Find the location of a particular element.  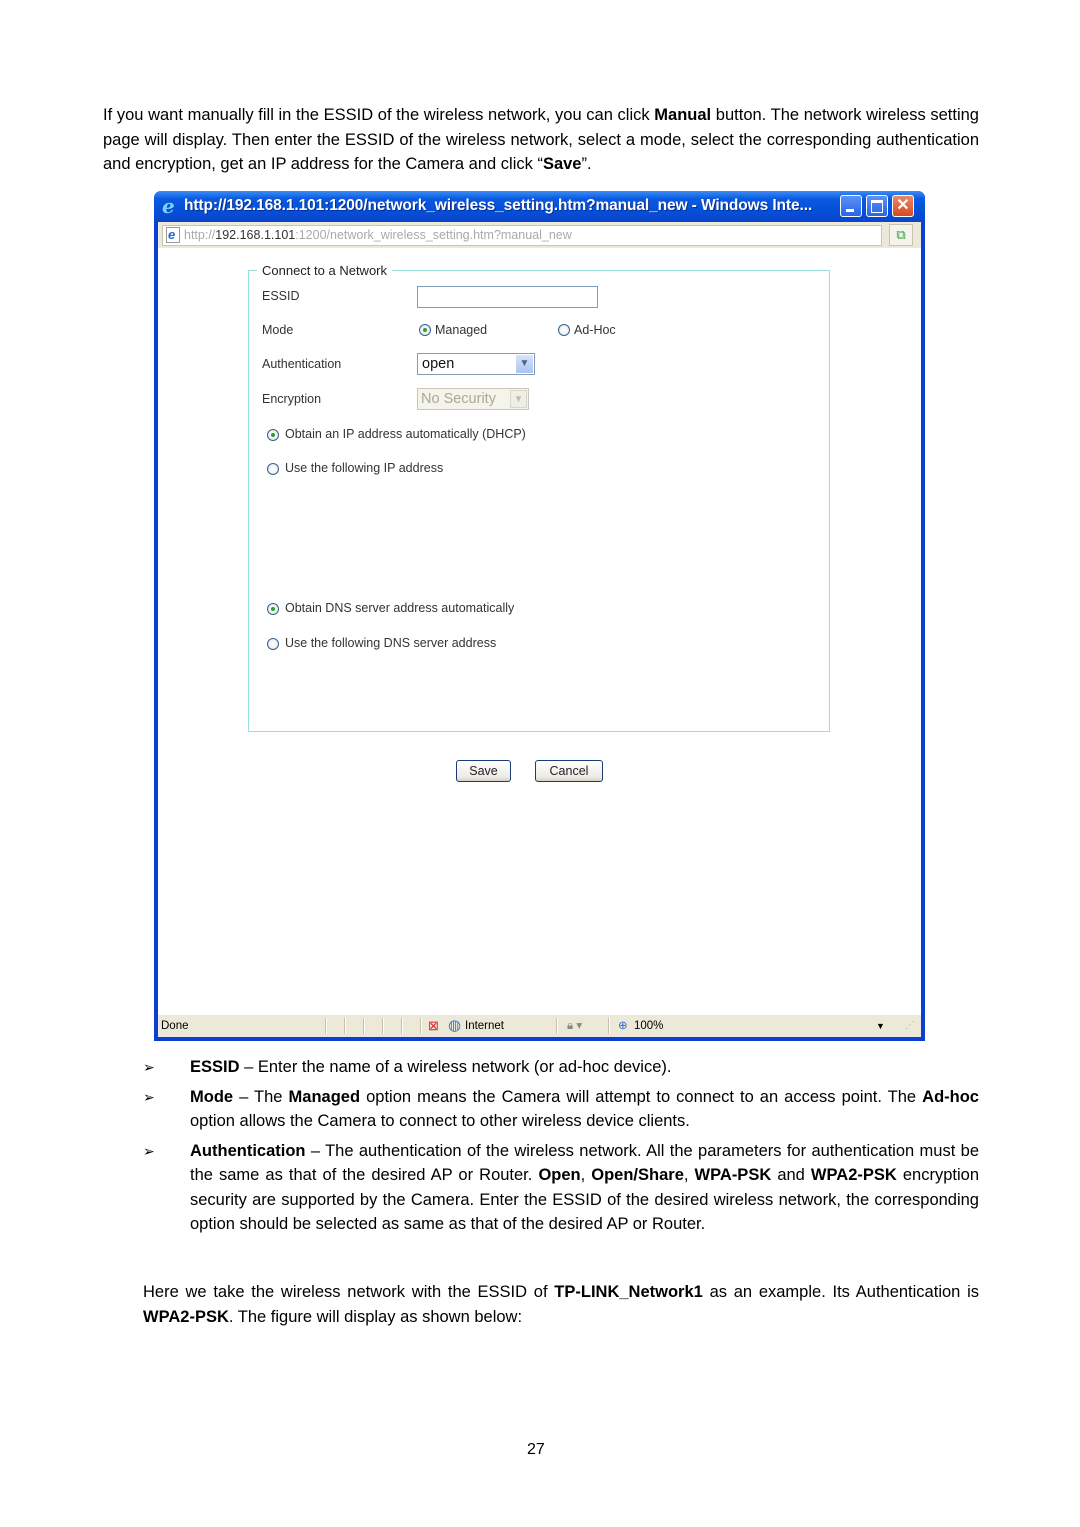

essid-label: ESSID is located at coordinates (281, 296).